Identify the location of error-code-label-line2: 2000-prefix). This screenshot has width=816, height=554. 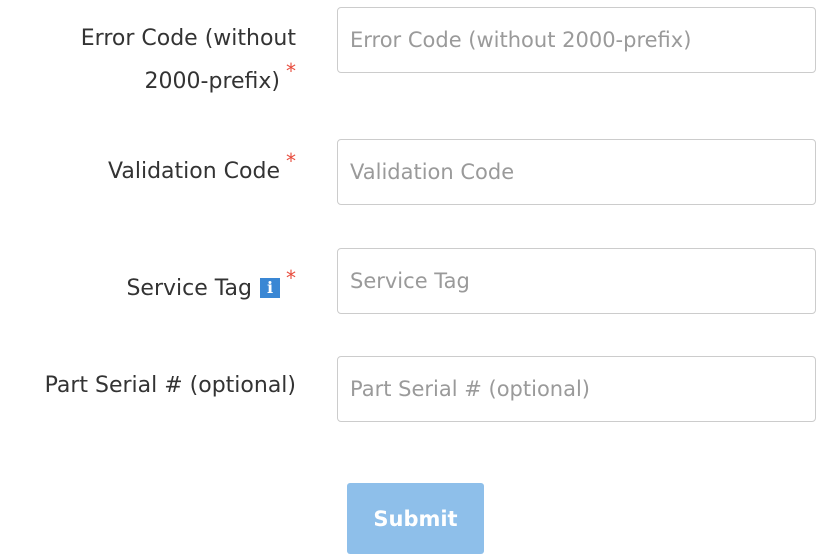
(212, 81).